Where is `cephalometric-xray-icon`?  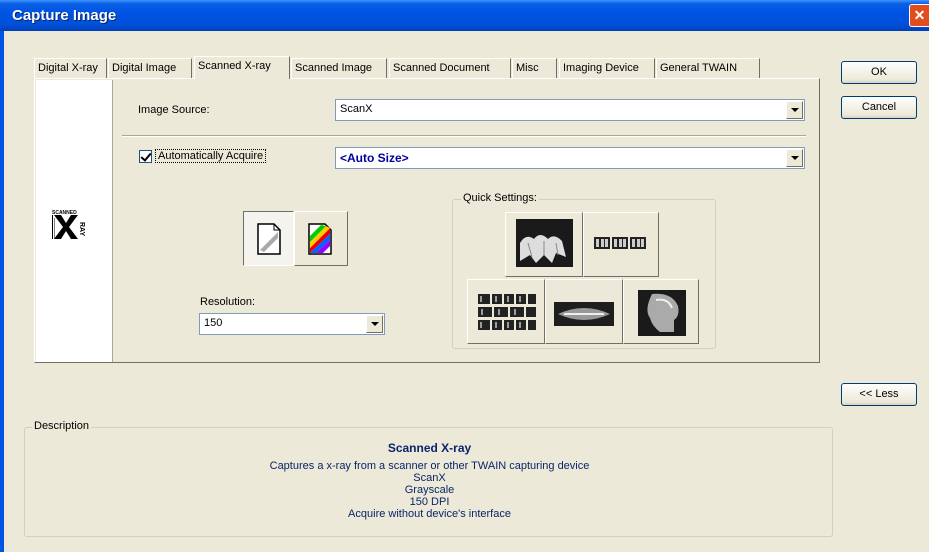 cephalometric-xray-icon is located at coordinates (662, 313).